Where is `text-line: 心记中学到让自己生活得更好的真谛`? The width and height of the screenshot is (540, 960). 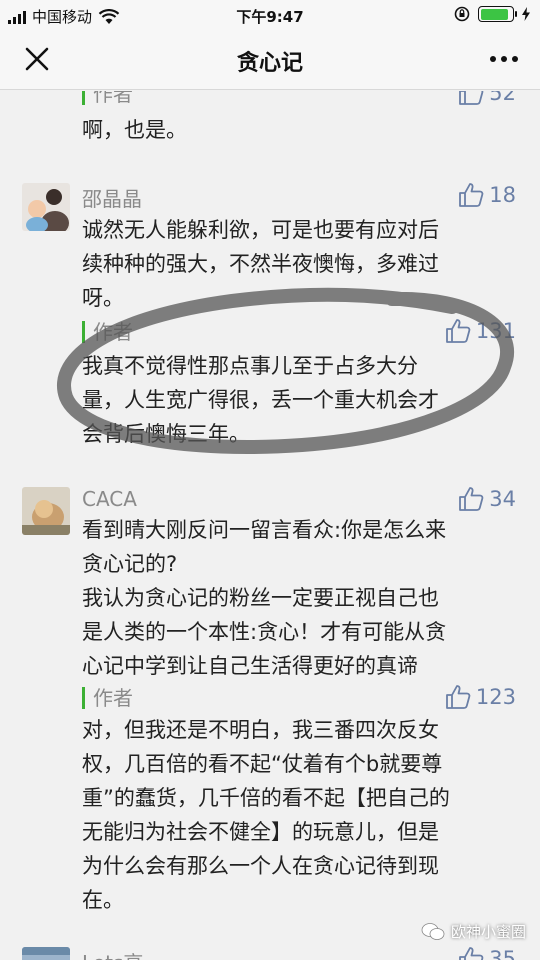 text-line: 心记中学到让自己生活得更好的真谛 is located at coordinates (250, 666).